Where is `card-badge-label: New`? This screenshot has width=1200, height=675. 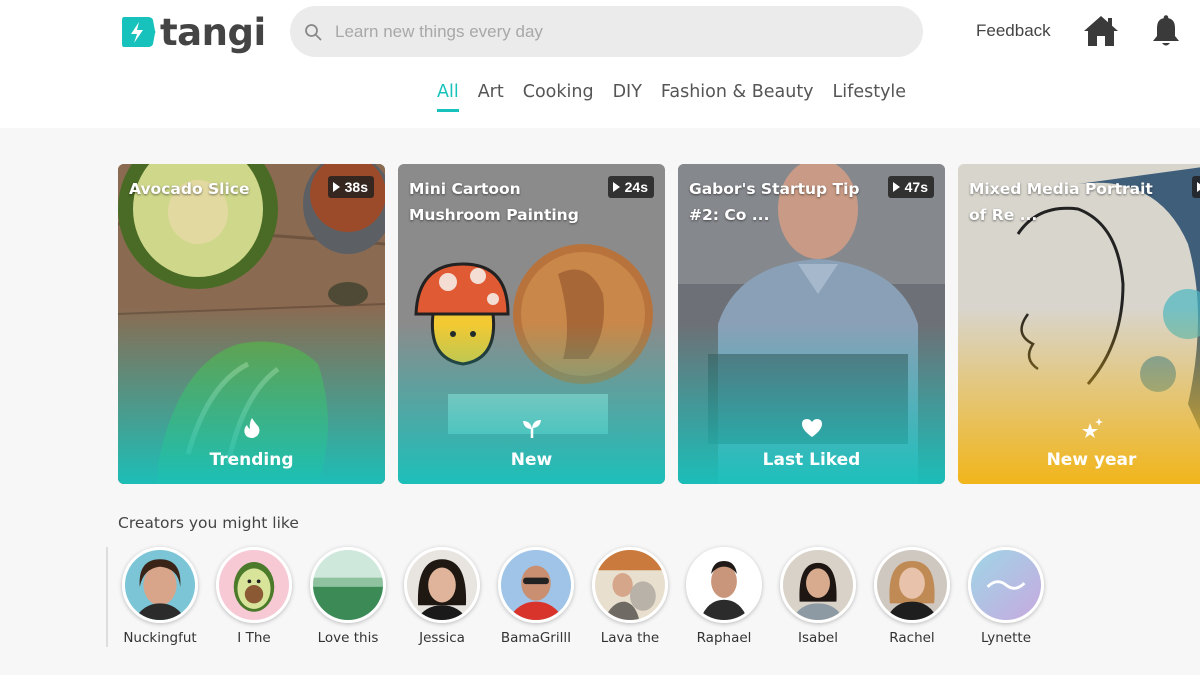 card-badge-label: New is located at coordinates (531, 460).